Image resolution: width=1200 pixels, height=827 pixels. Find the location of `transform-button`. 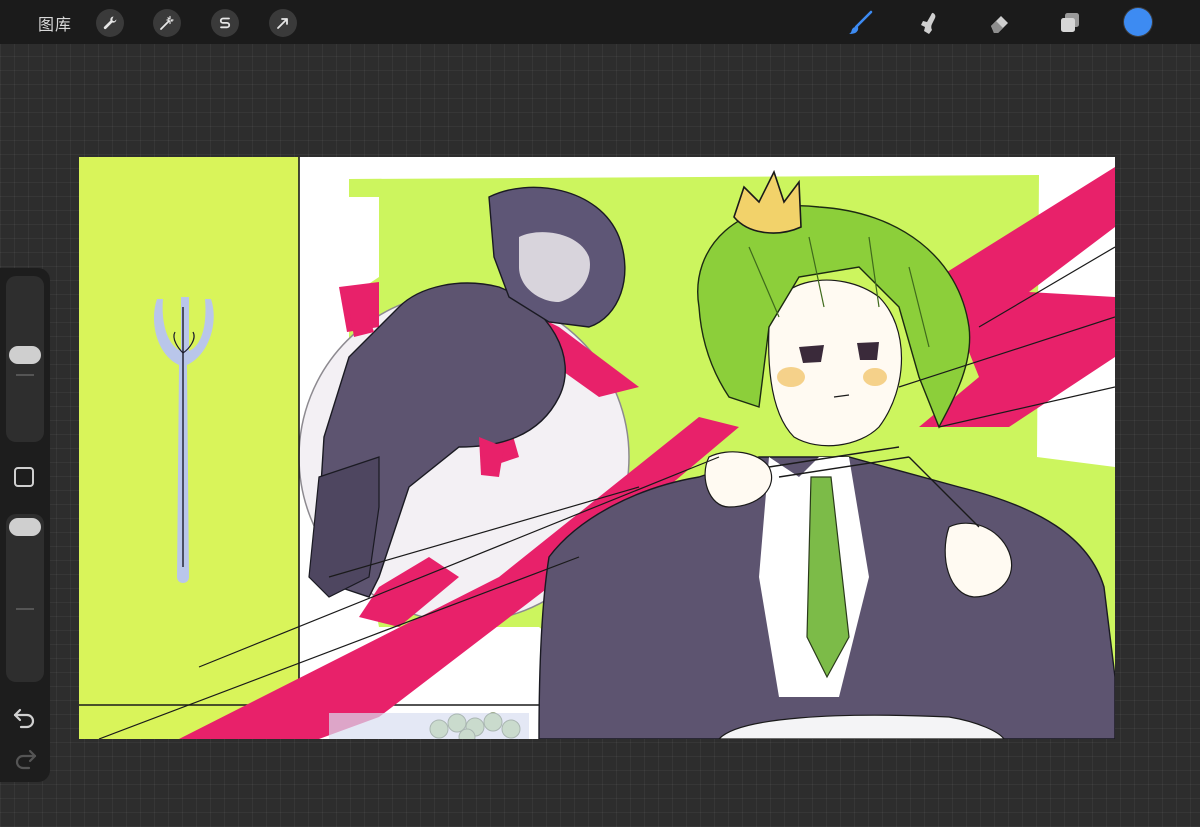

transform-button is located at coordinates (283, 23).